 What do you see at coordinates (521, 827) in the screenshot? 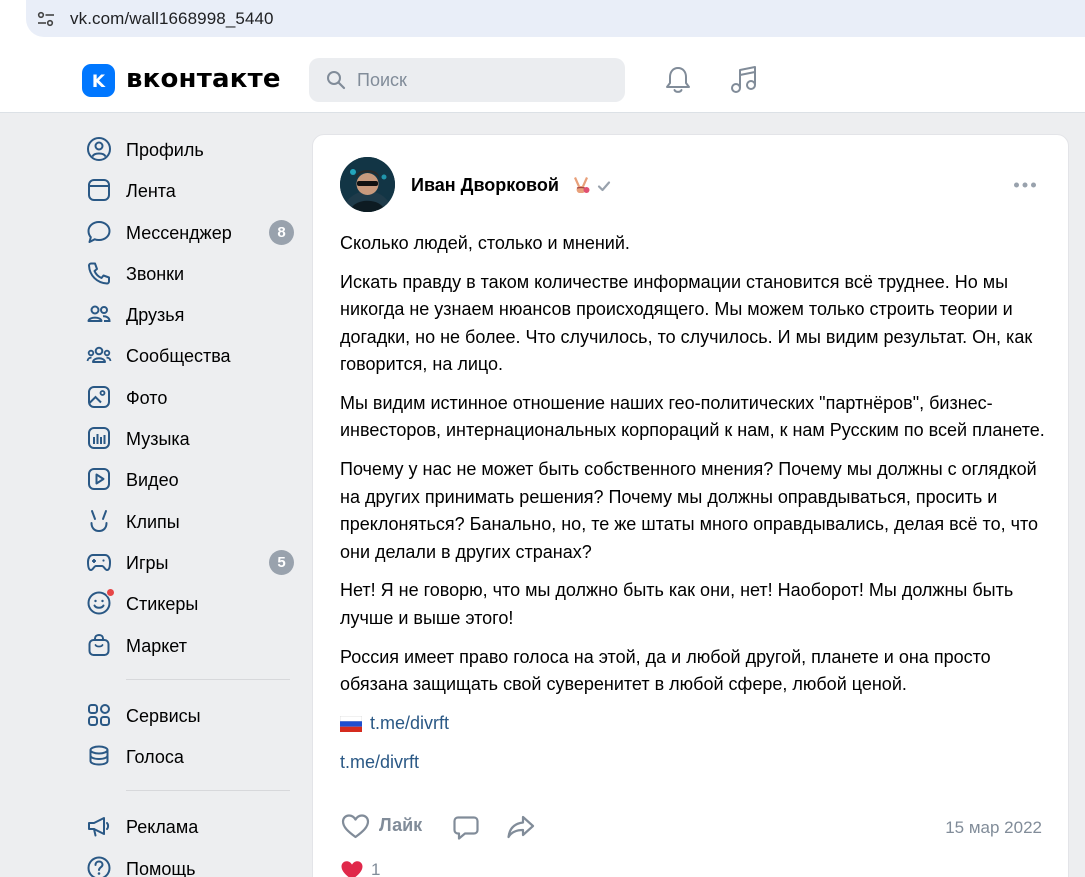
I see `share-icon` at bounding box center [521, 827].